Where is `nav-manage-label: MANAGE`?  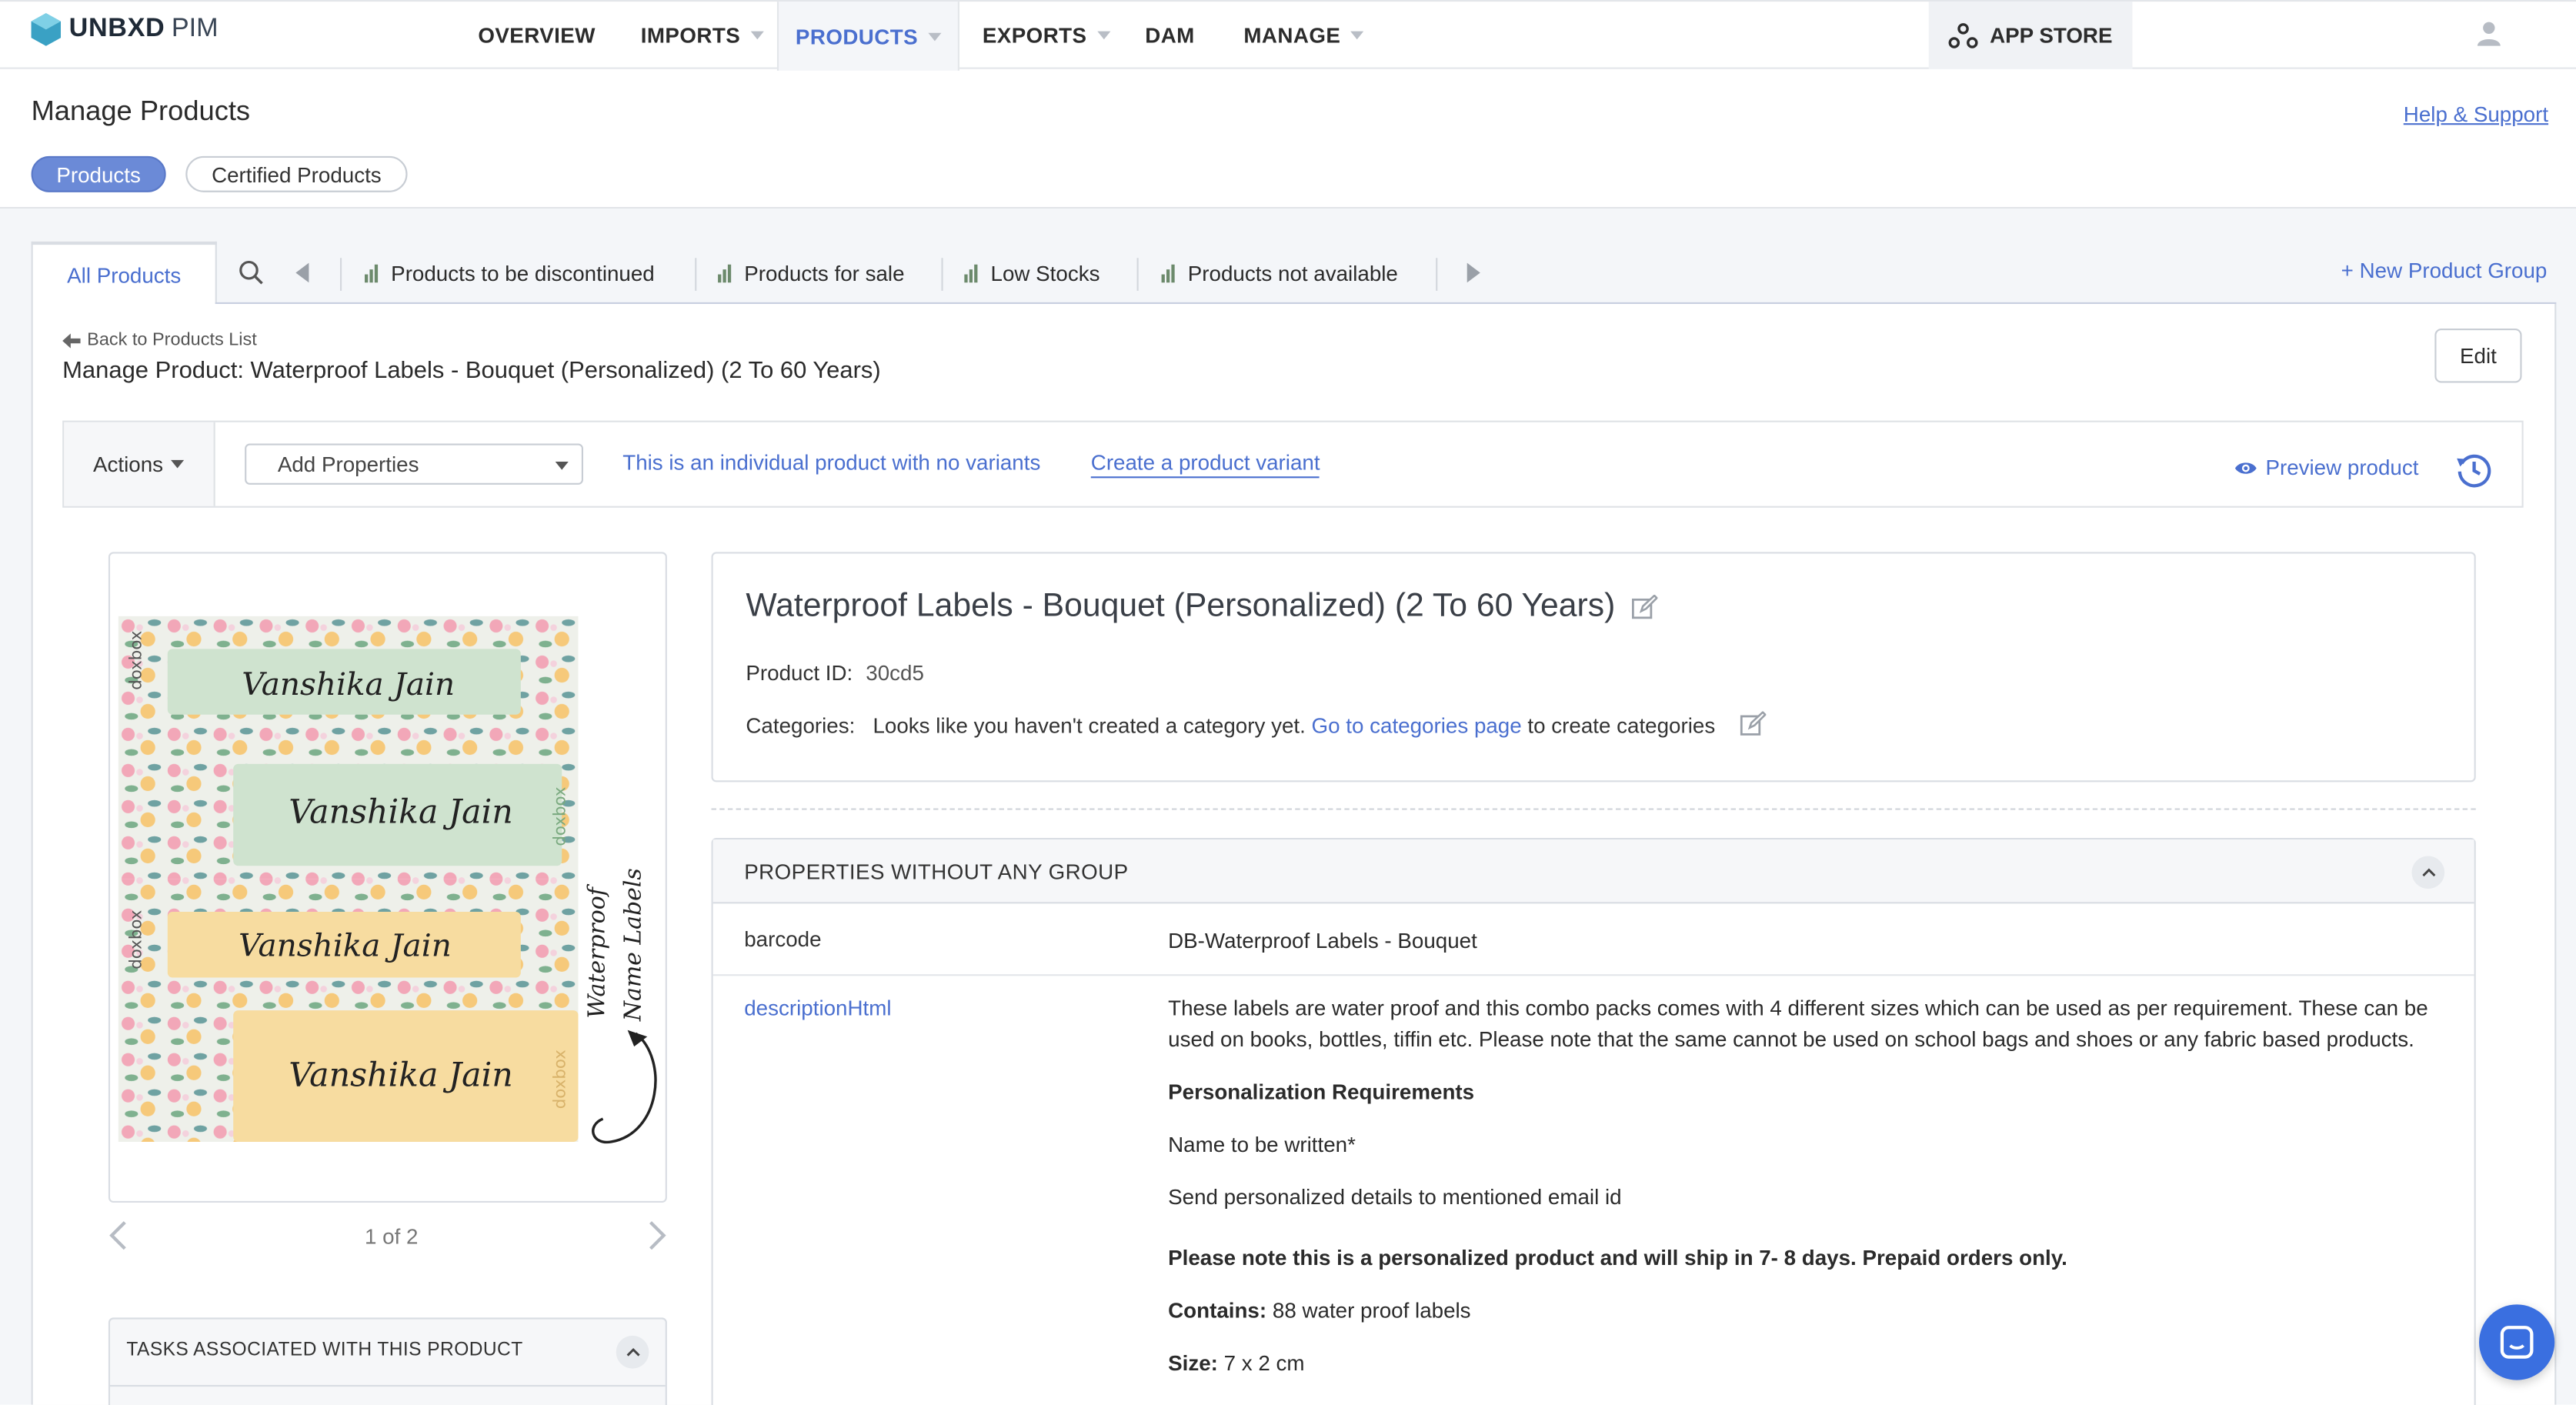 nav-manage-label: MANAGE is located at coordinates (1292, 35).